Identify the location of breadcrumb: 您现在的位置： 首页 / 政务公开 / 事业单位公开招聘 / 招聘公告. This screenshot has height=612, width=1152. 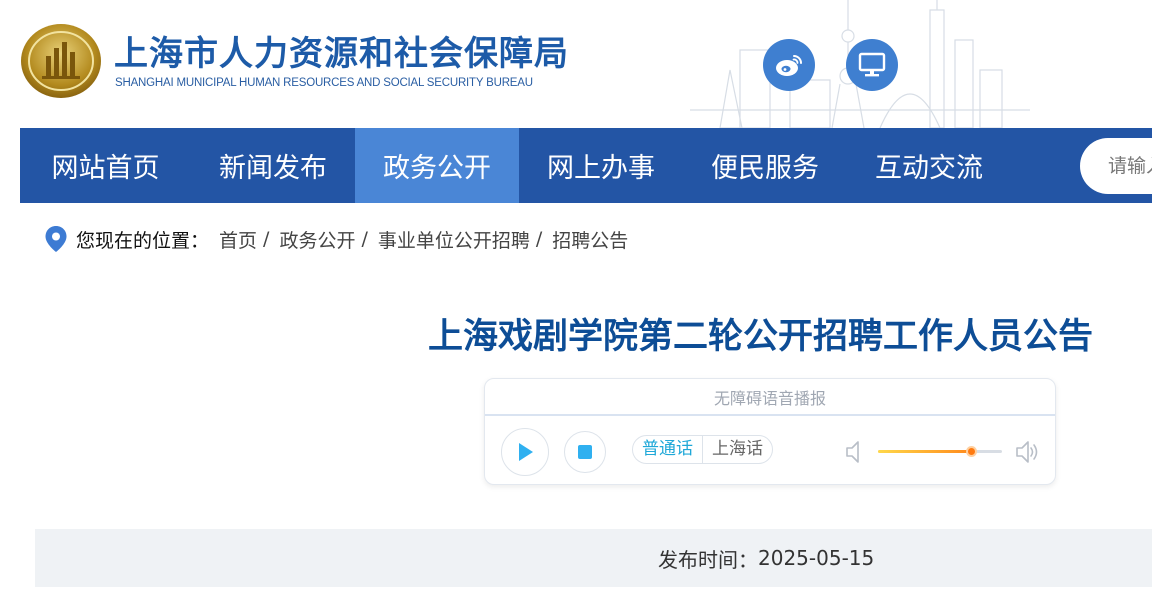
(336, 239).